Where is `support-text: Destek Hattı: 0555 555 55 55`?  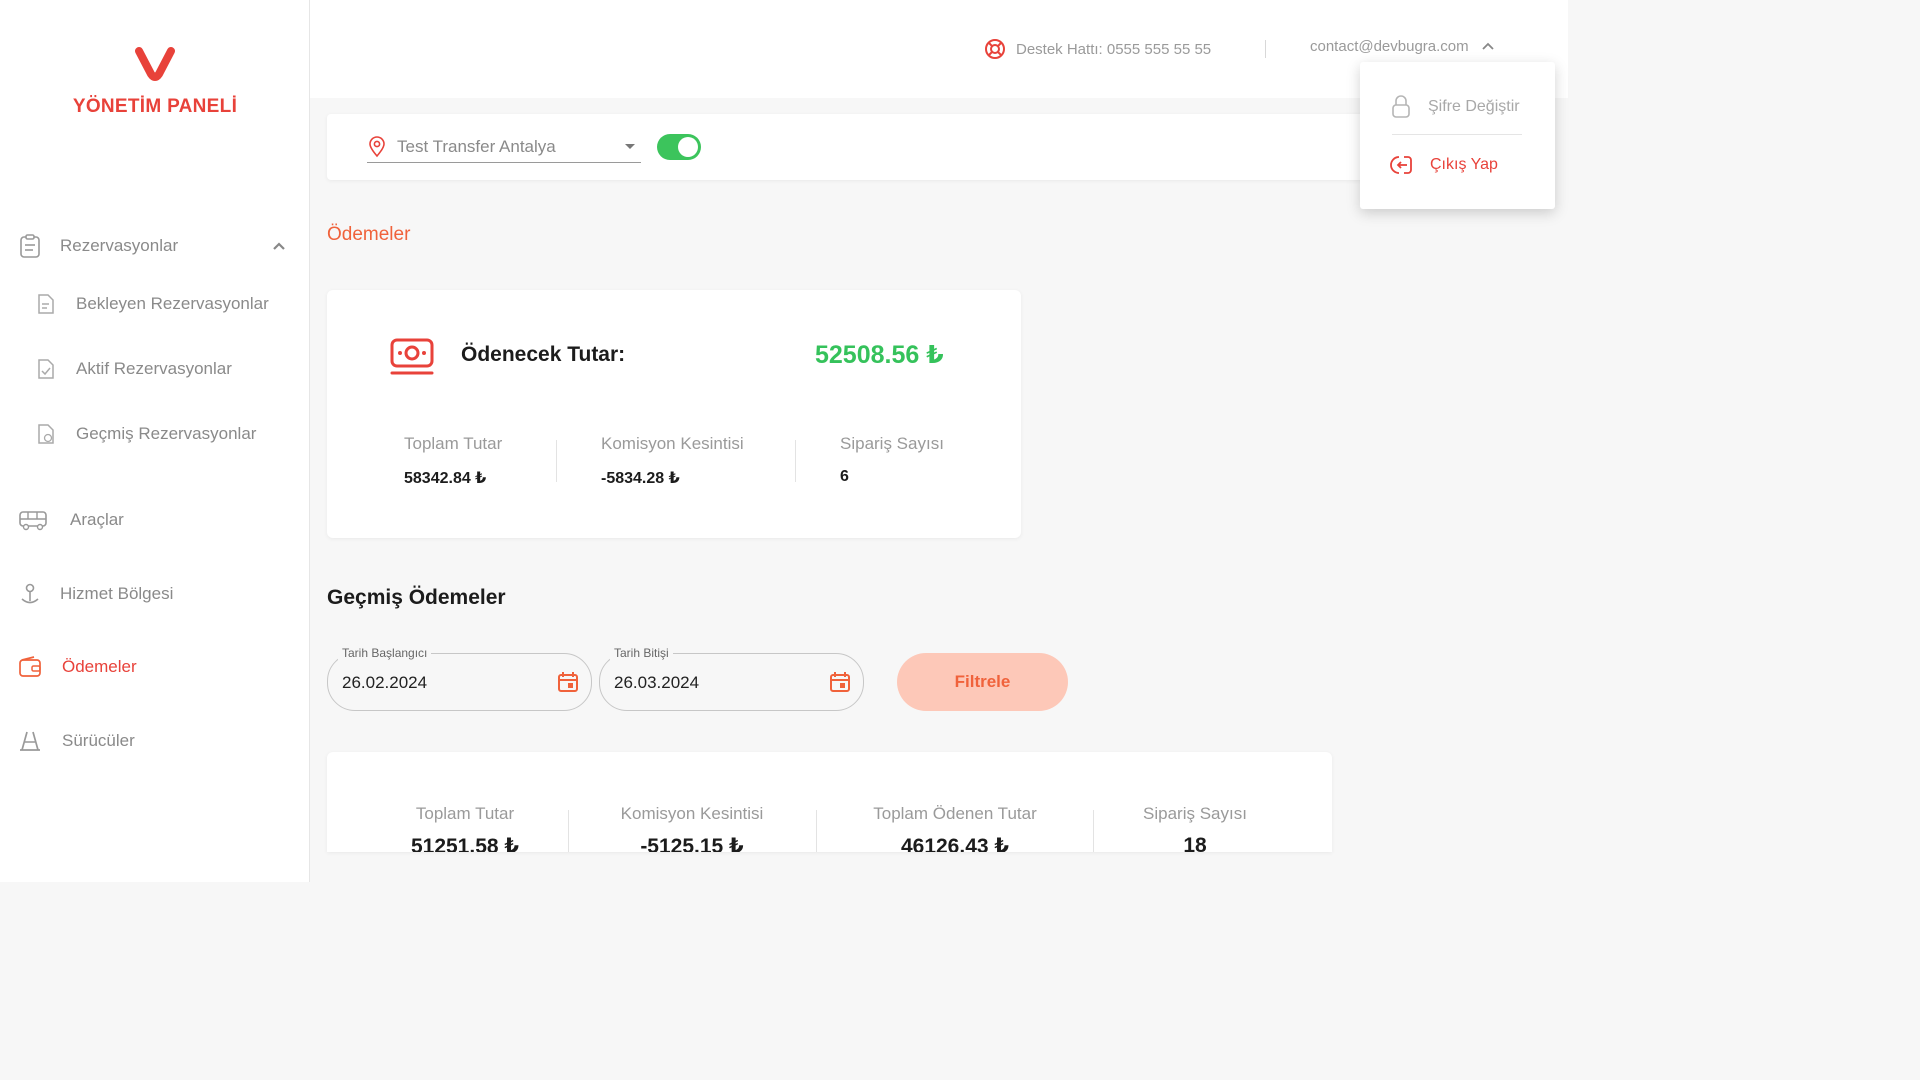
support-text: Destek Hattı: 0555 555 55 55 is located at coordinates (1114, 49).